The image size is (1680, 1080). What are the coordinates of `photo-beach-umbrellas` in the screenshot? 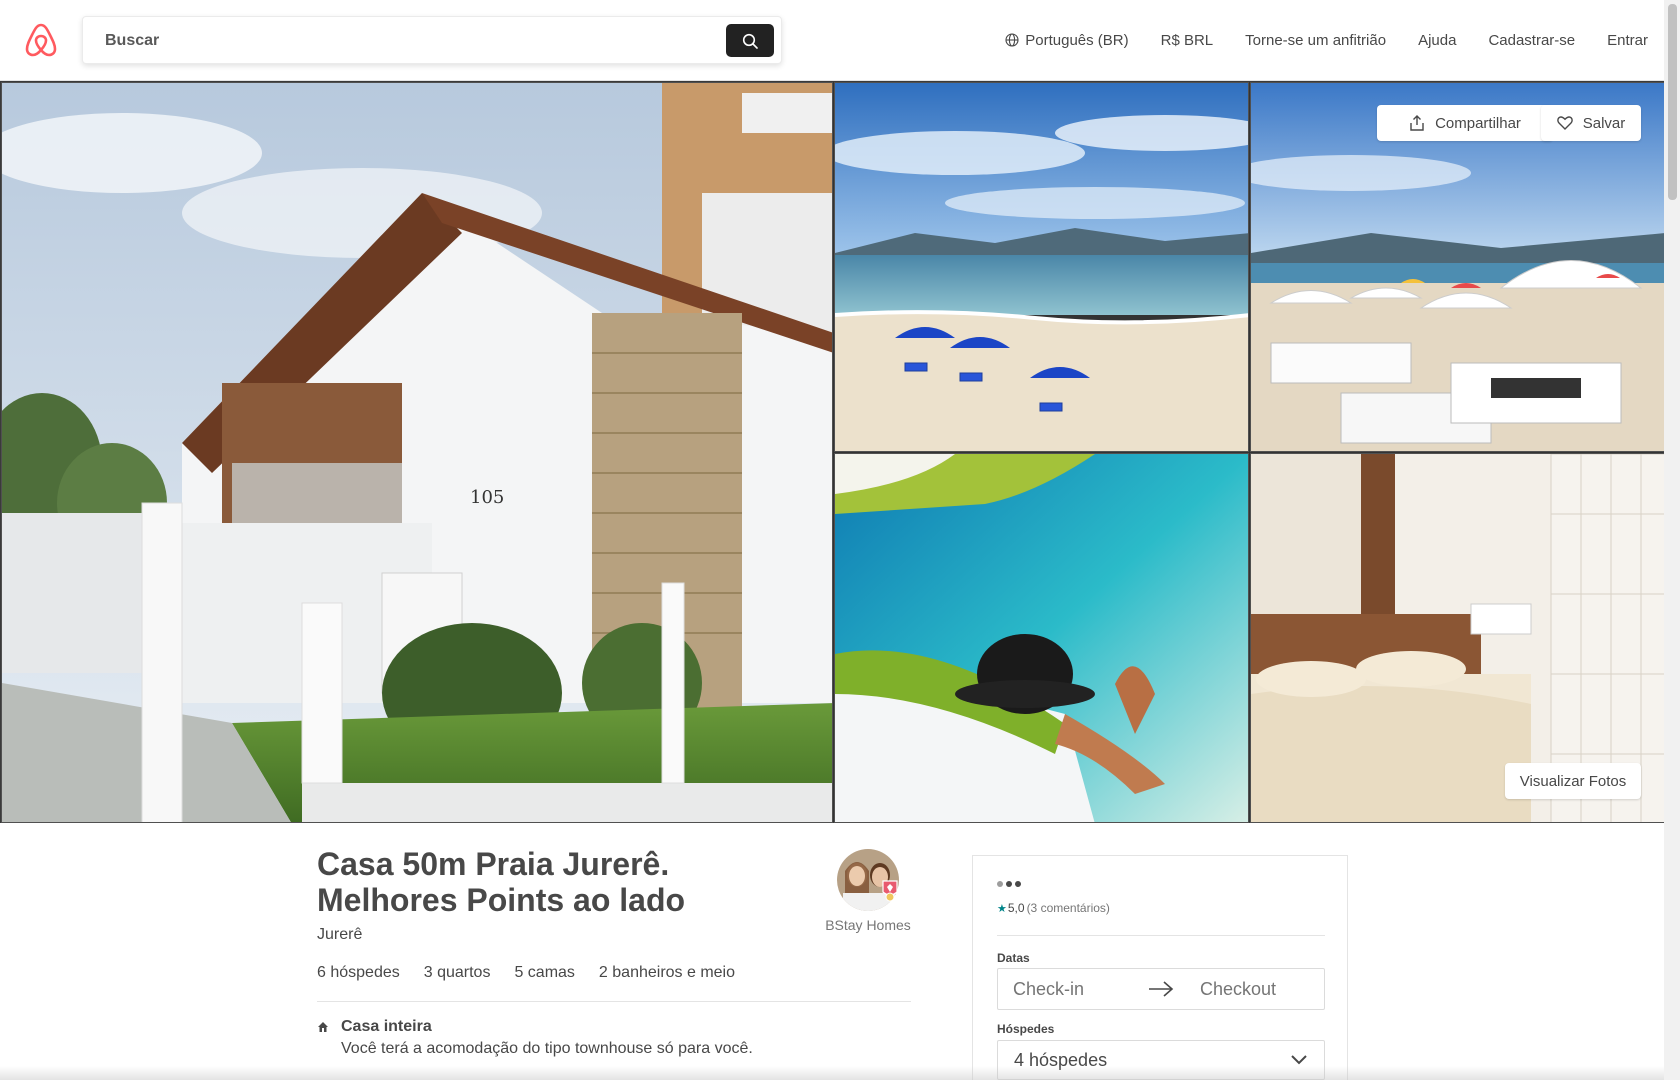 It's located at (1041, 267).